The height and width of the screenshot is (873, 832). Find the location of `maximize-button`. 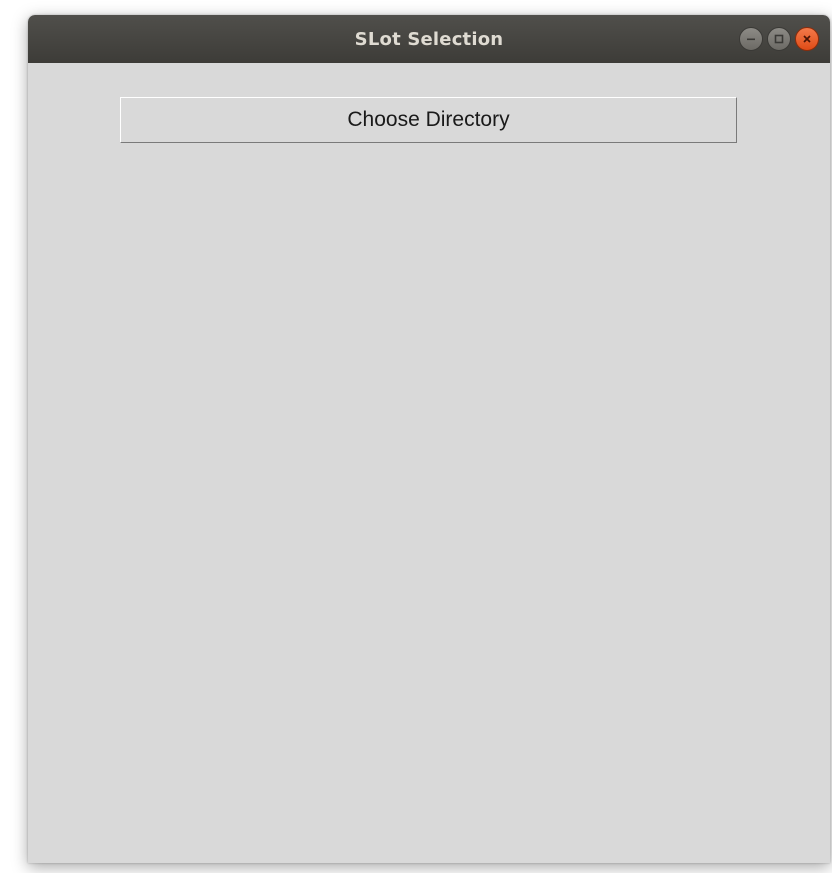

maximize-button is located at coordinates (779, 39).